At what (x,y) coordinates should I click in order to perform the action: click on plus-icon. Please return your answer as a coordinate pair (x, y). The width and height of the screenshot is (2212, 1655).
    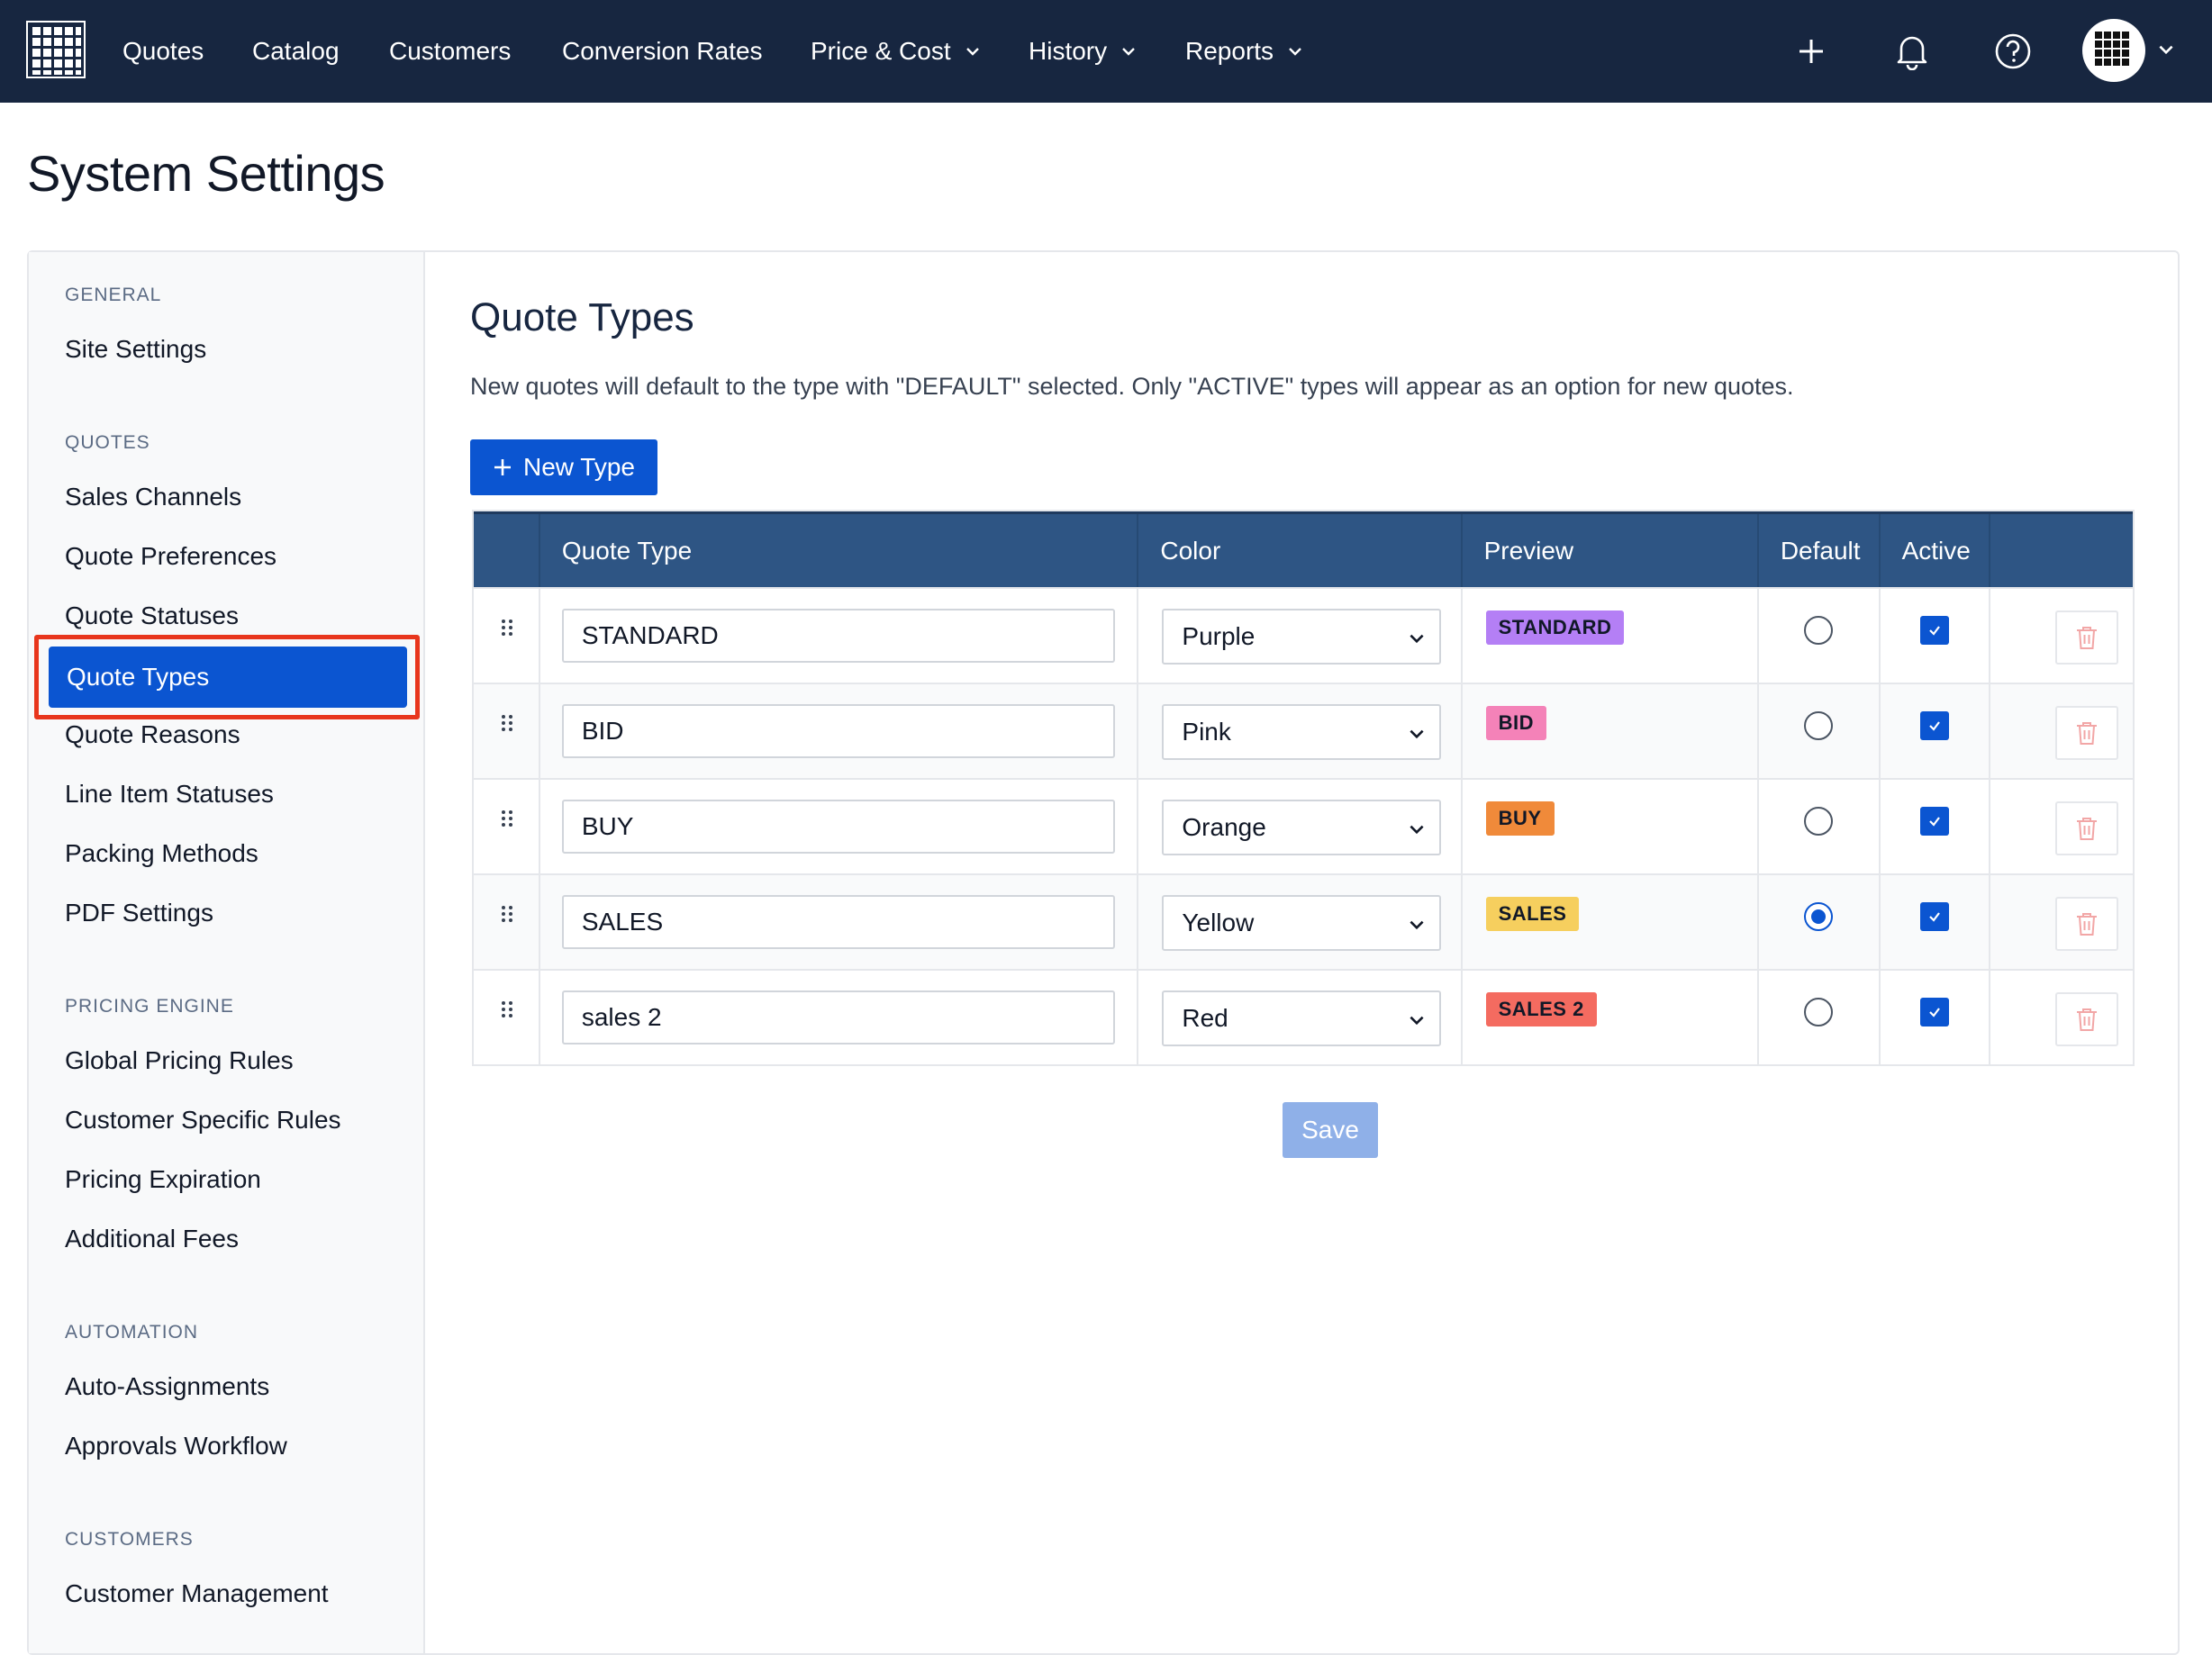
    Looking at the image, I should click on (1811, 51).